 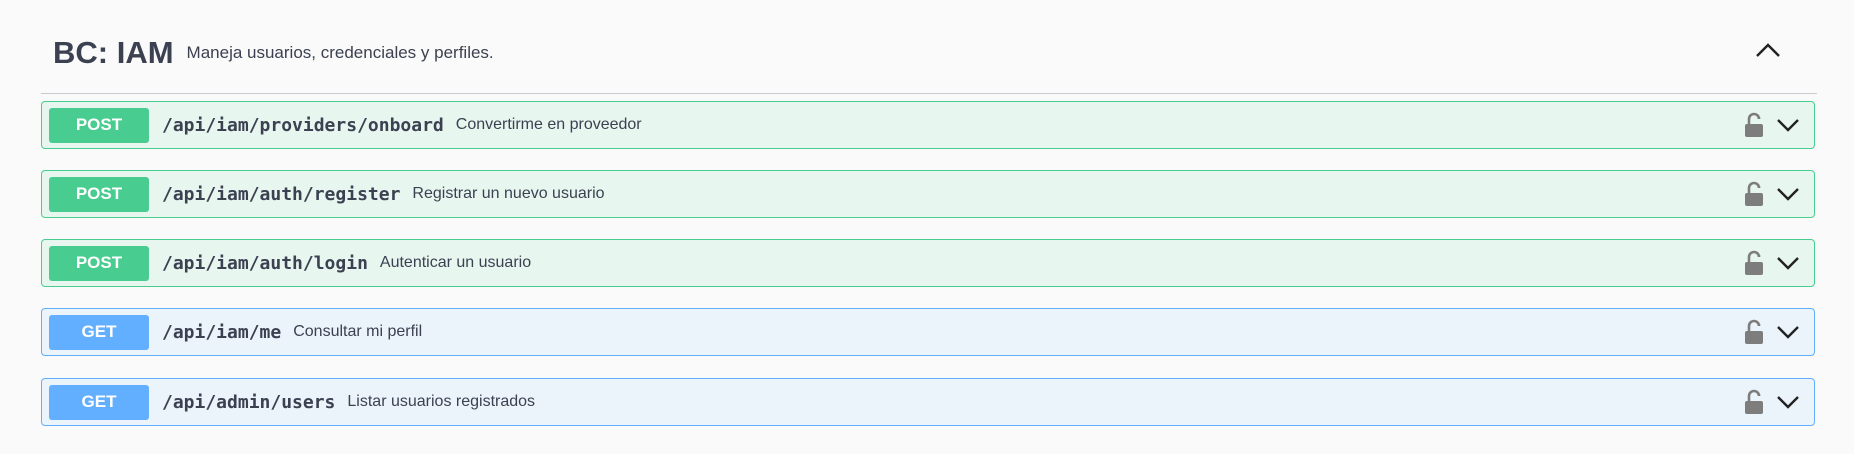 What do you see at coordinates (113, 52) in the screenshot?
I see `tag-title: BC: IAM` at bounding box center [113, 52].